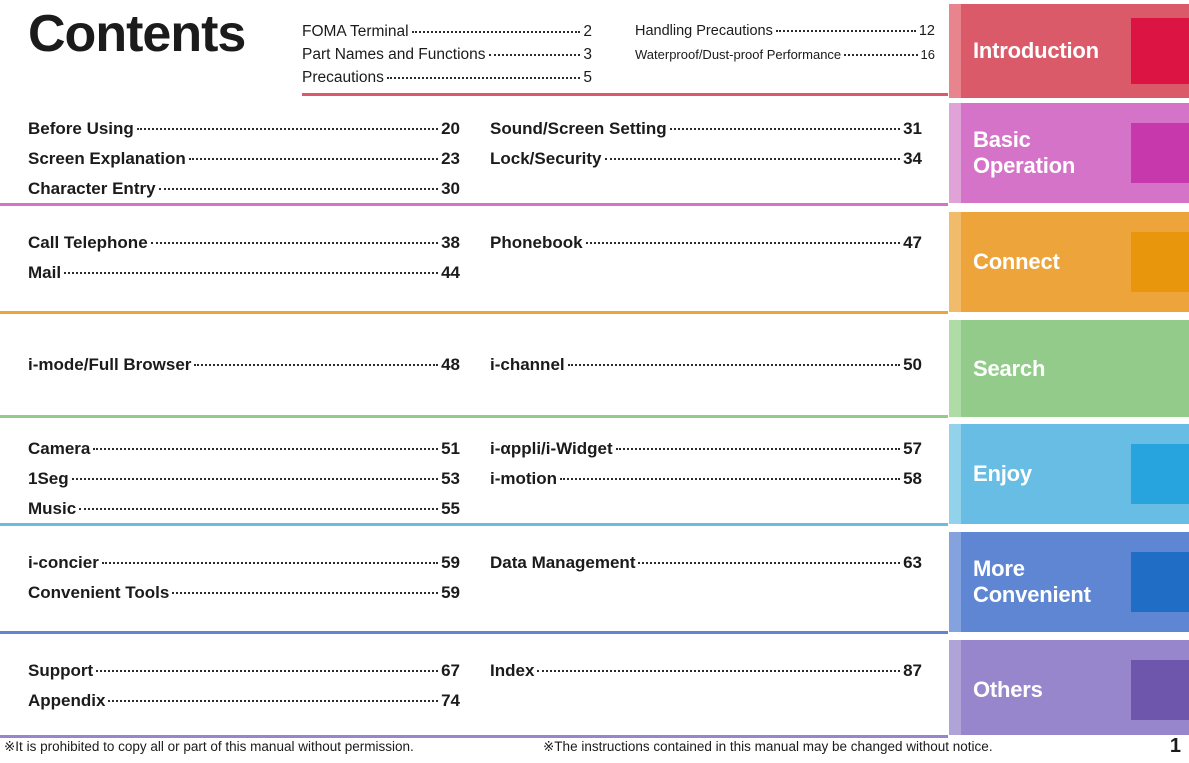  Describe the element at coordinates (563, 562) in the screenshot. I see `toc-label: Data Management` at that location.